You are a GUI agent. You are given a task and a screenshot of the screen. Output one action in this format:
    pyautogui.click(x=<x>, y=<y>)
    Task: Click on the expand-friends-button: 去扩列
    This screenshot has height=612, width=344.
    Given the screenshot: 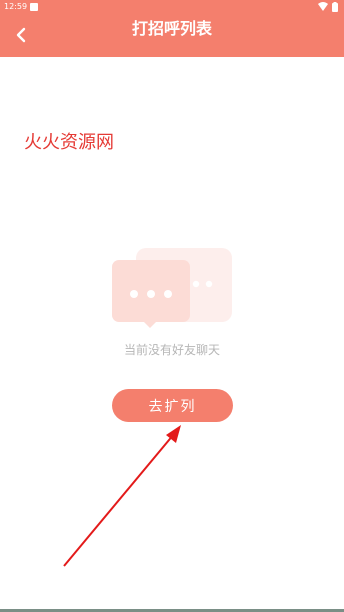 What is the action you would take?
    pyautogui.click(x=172, y=405)
    